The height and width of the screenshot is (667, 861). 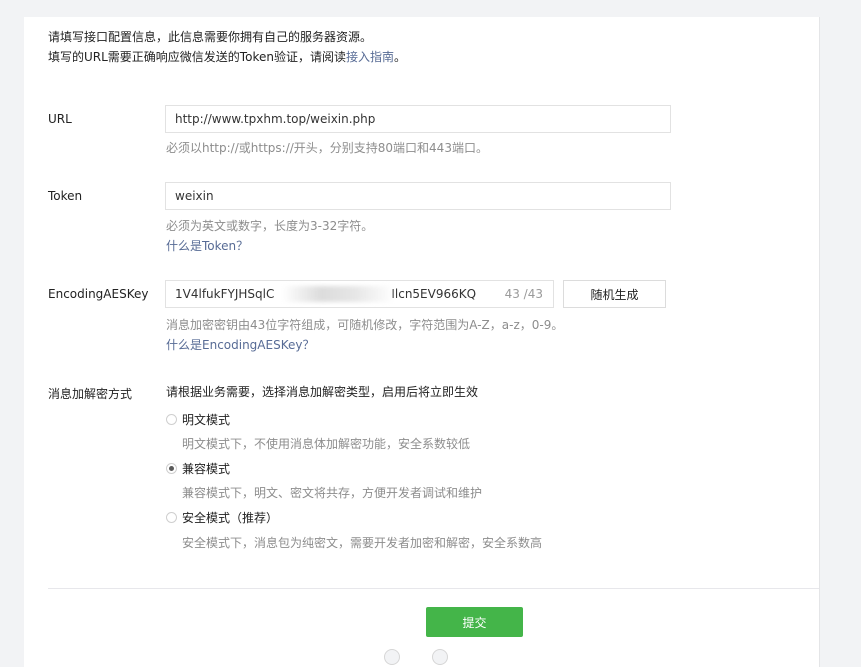 What do you see at coordinates (614, 294) in the screenshot?
I see `generate-random-button: 随机生成` at bounding box center [614, 294].